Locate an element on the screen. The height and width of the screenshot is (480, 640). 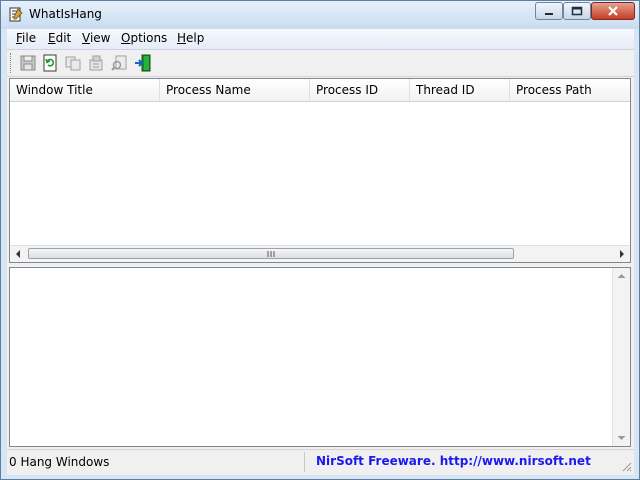
horizontal-scroll-thumb is located at coordinates (271, 253).